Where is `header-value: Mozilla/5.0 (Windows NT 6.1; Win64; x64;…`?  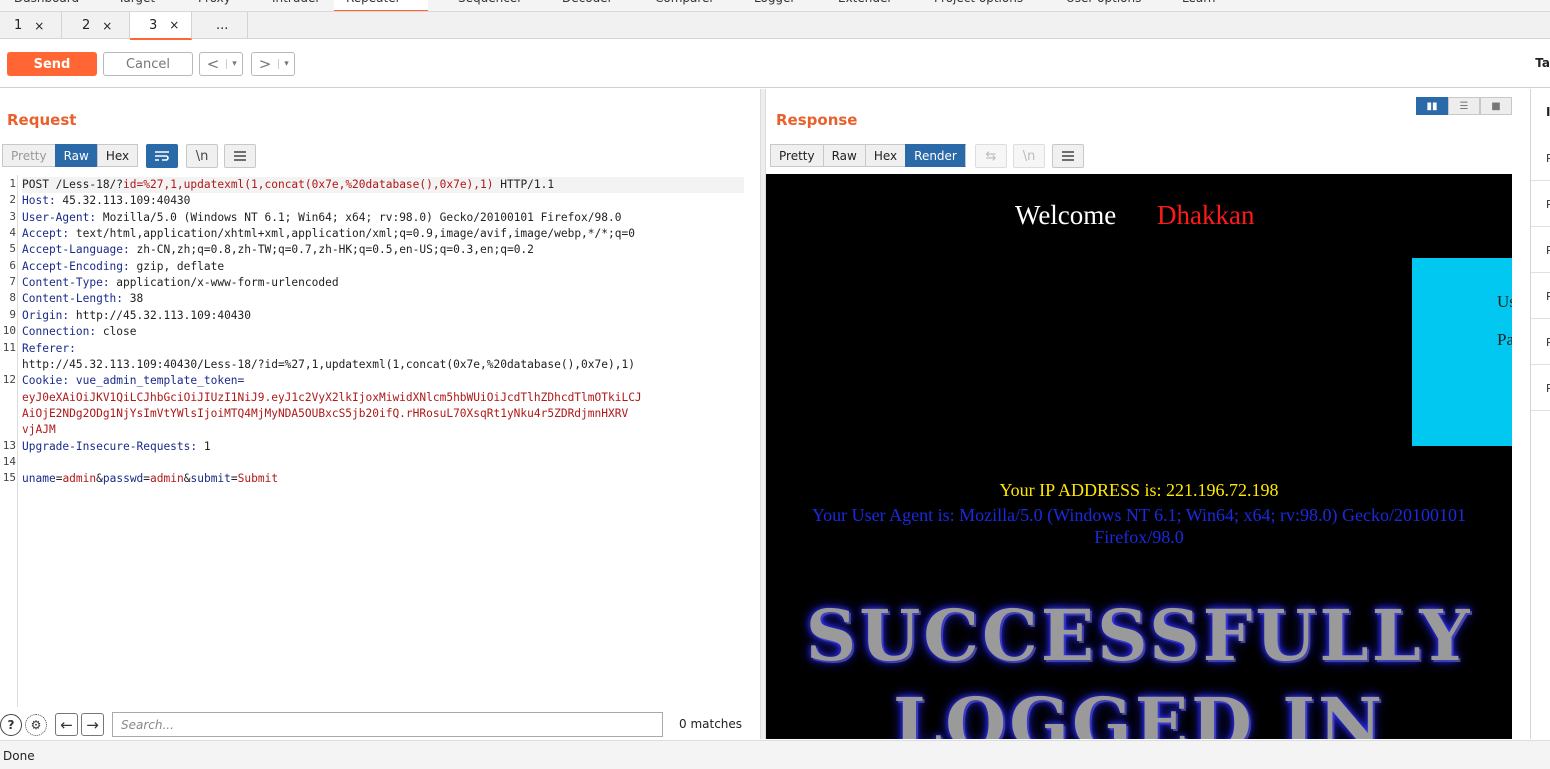 header-value: Mozilla/5.0 (Windows NT 6.1; Win64; x64;… is located at coordinates (359, 217).